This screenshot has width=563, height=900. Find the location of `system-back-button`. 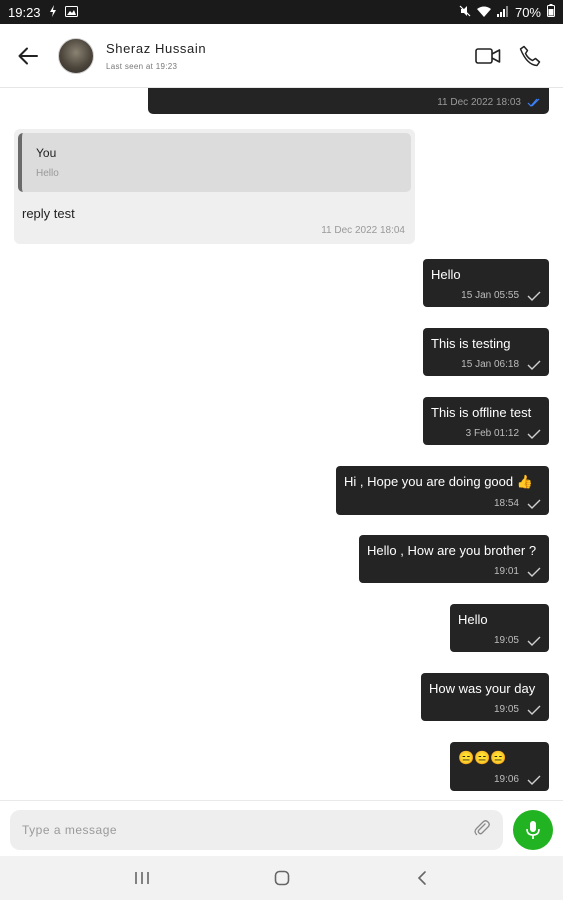

system-back-button is located at coordinates (422, 878).